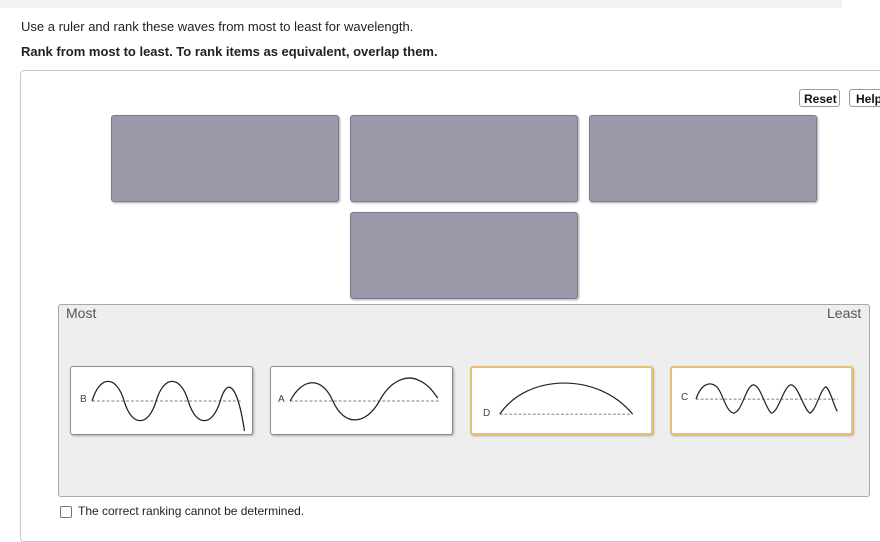 The width and height of the screenshot is (880, 542). I want to click on wave-card-a: A, so click(361, 400).